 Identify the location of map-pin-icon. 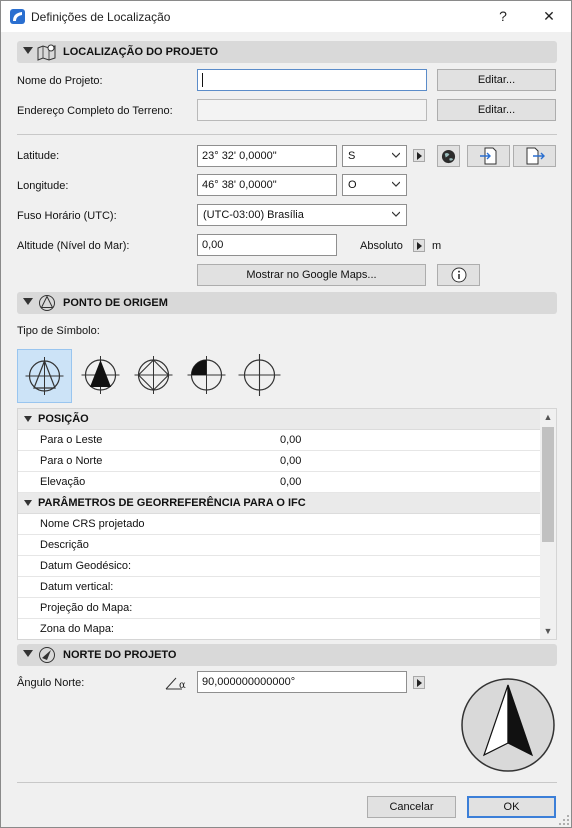
(46, 52).